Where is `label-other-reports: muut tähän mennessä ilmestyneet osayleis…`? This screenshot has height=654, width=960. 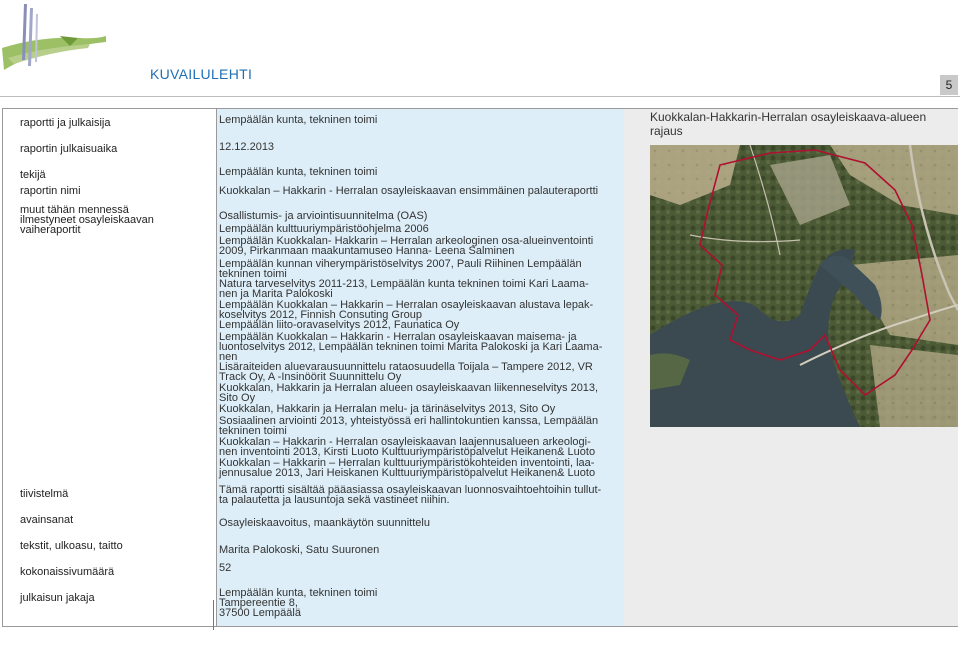
label-other-reports: muut tähän mennessä ilmestyneet osayleis… is located at coordinates (87, 220).